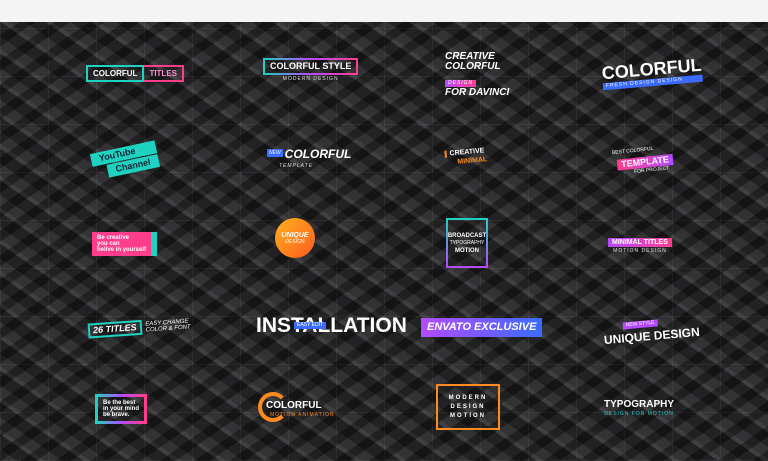 The width and height of the screenshot is (768, 461). Describe the element at coordinates (124, 160) in the screenshot. I see `title-youtube-channel: YouTube Channel` at that location.